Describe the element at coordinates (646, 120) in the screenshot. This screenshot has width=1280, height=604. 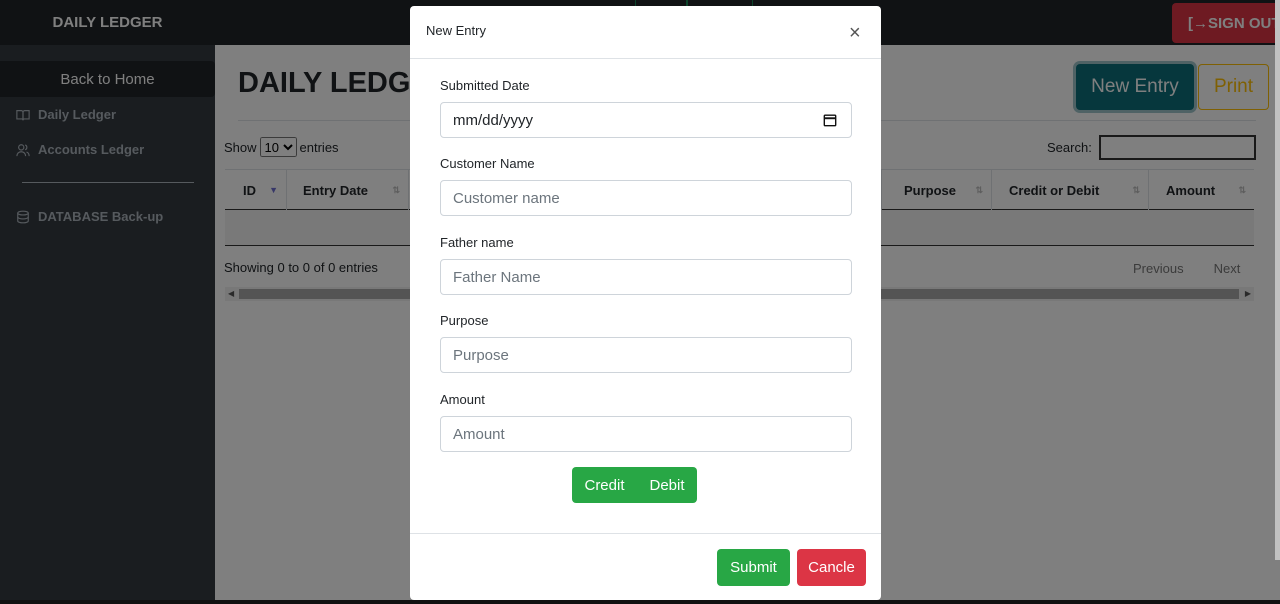
I see `submitted-date-input: mm/dd/yyyy` at that location.